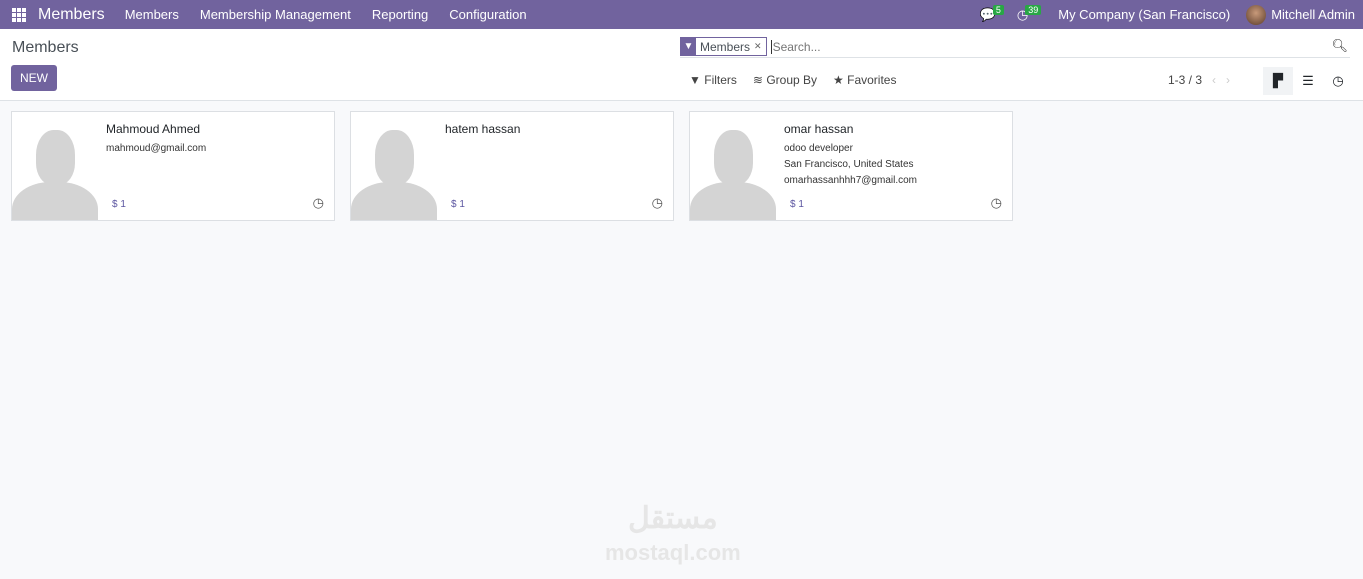  I want to click on member-name: Mahmoud Ahmed, so click(153, 129).